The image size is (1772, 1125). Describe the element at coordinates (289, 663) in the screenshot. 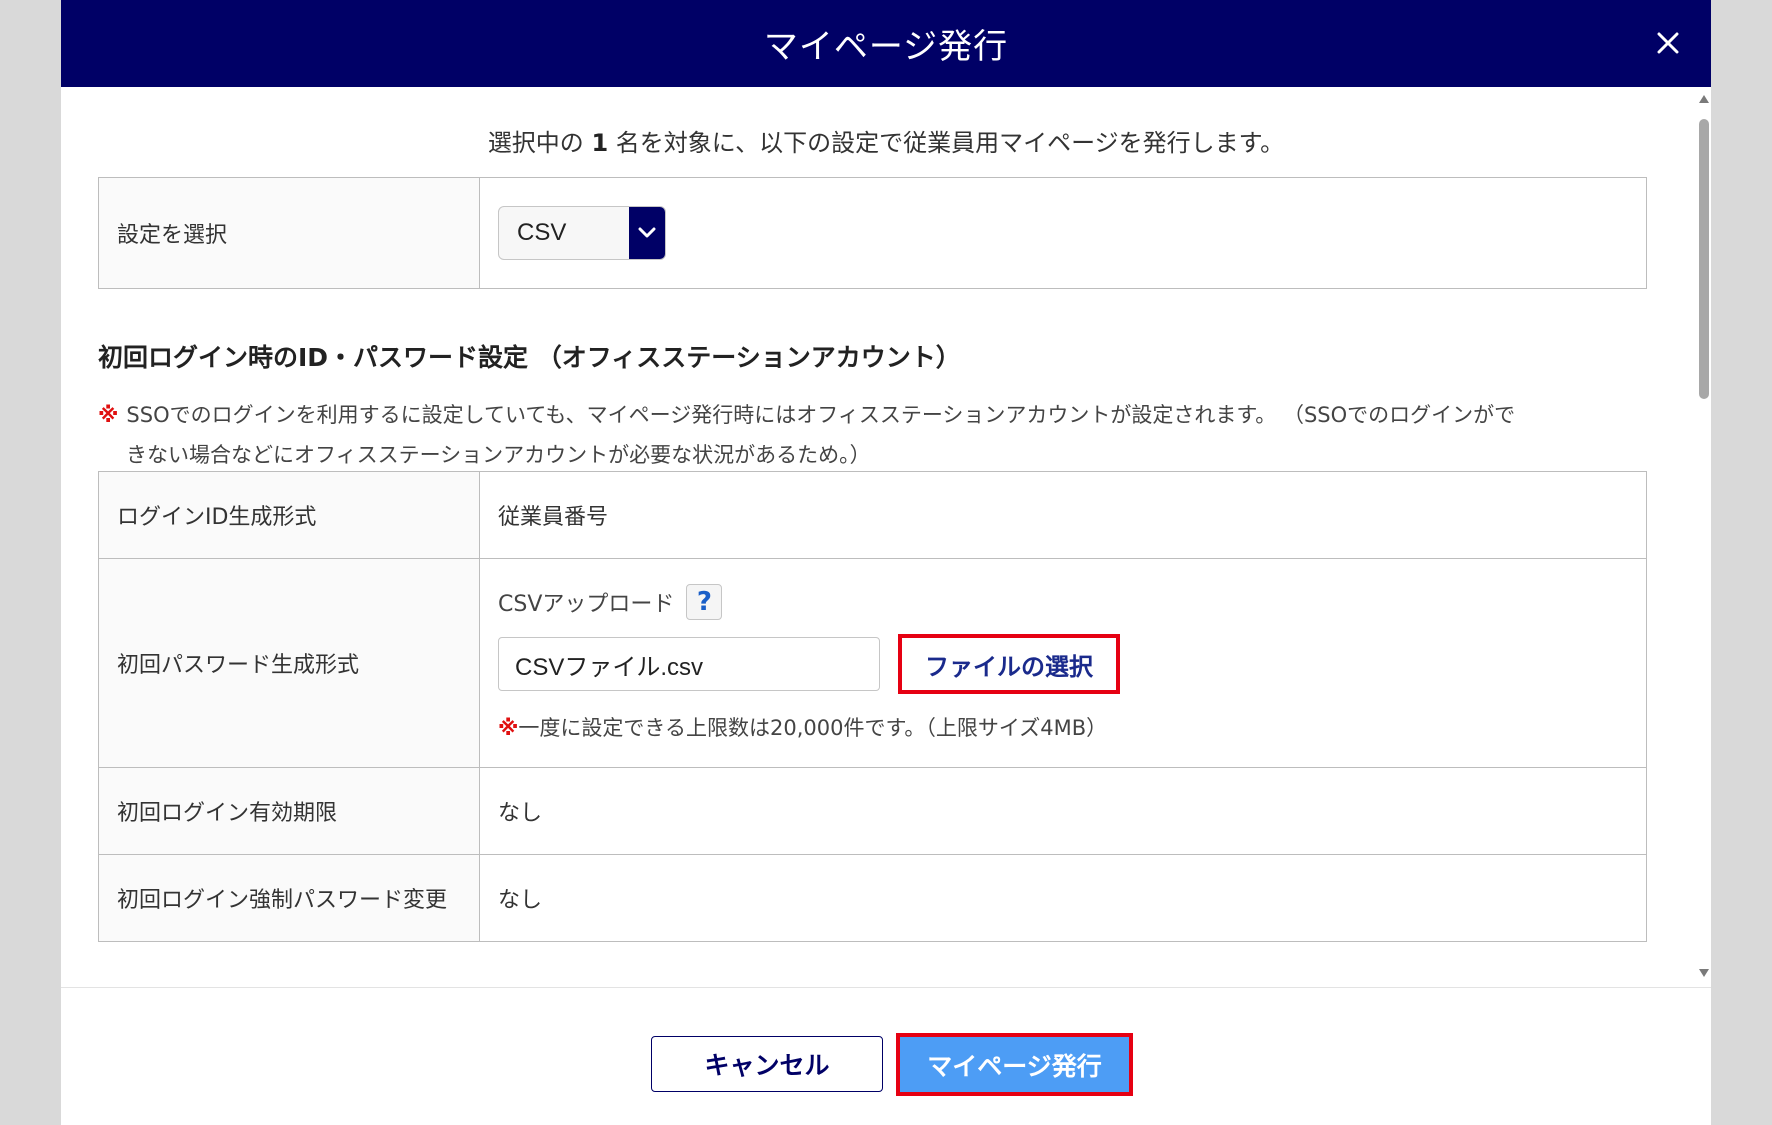

I see `password-label: 初回パスワード生成形式` at that location.